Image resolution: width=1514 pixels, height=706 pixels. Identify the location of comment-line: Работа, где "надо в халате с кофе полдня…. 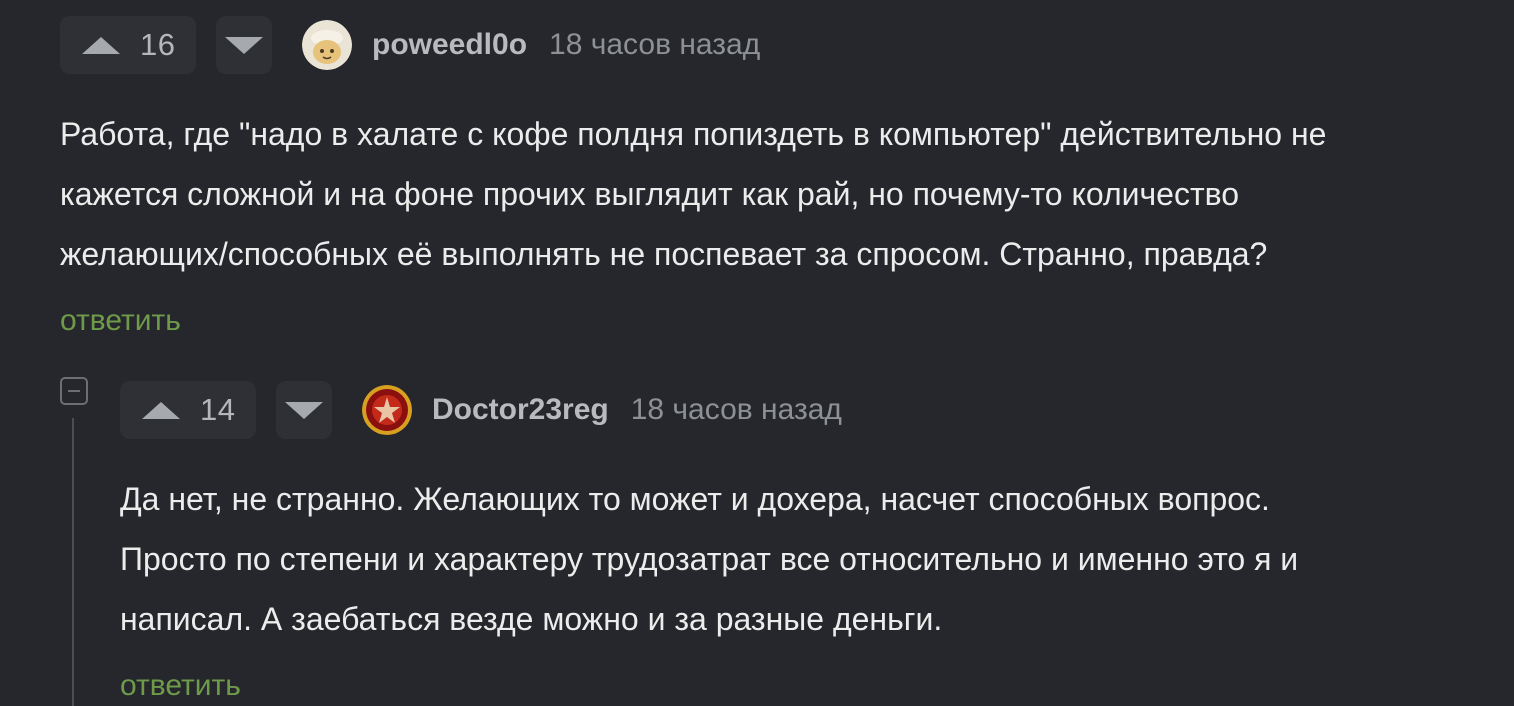
(693, 134).